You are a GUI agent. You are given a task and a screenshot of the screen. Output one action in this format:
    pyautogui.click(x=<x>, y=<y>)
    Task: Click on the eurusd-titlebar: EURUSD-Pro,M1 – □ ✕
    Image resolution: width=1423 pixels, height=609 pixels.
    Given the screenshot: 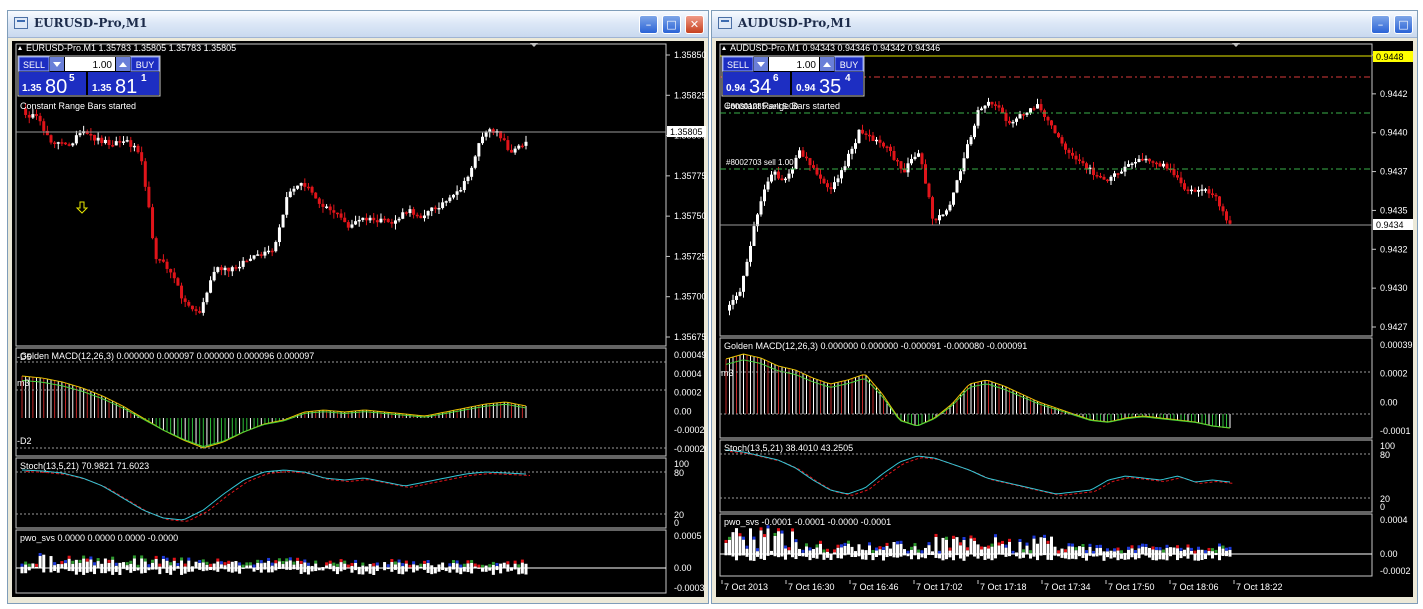 What is the action you would take?
    pyautogui.click(x=358, y=24)
    